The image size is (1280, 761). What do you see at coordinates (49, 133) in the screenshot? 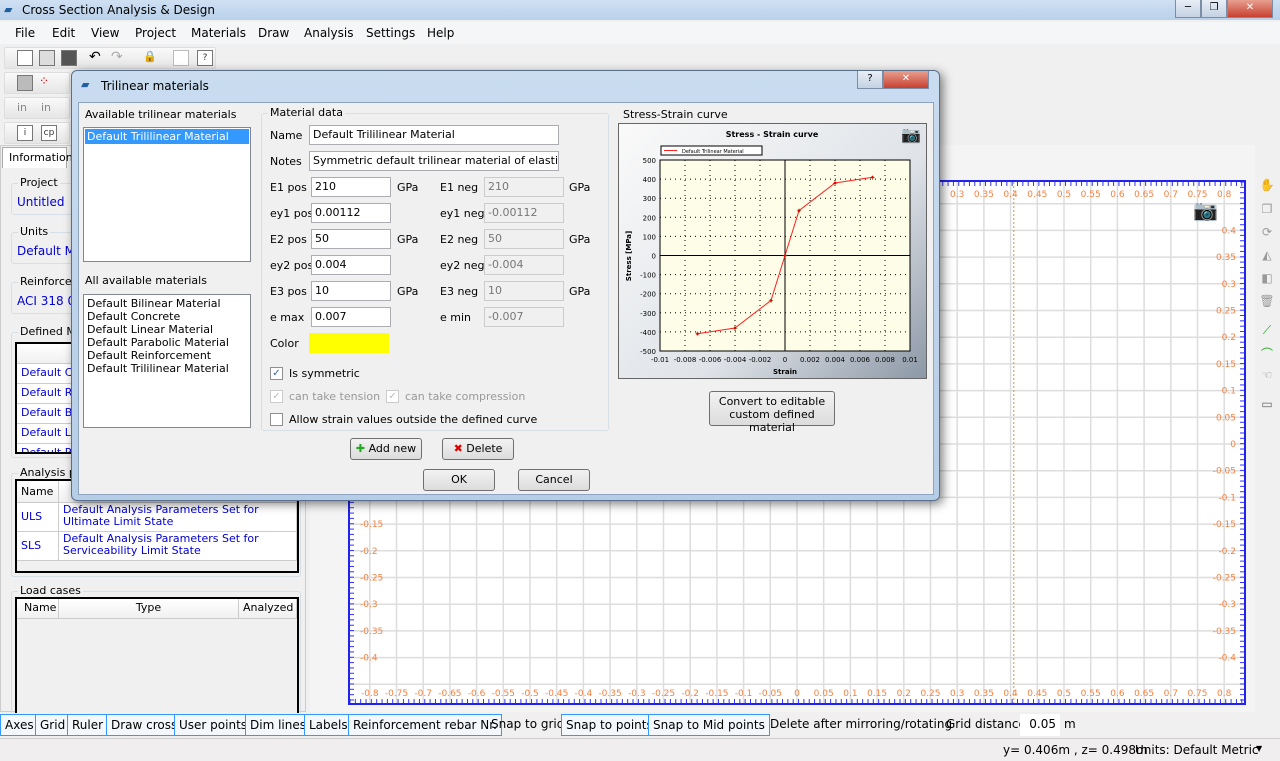
I see `cp-icon: cp` at bounding box center [49, 133].